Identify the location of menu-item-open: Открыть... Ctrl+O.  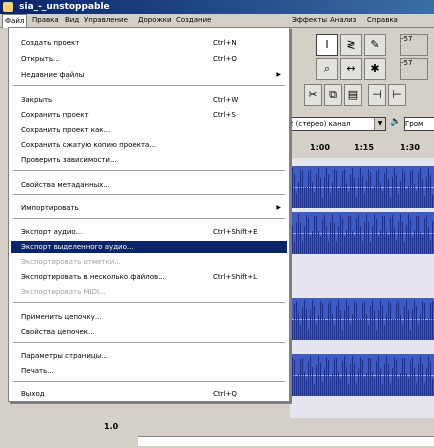
(149, 59).